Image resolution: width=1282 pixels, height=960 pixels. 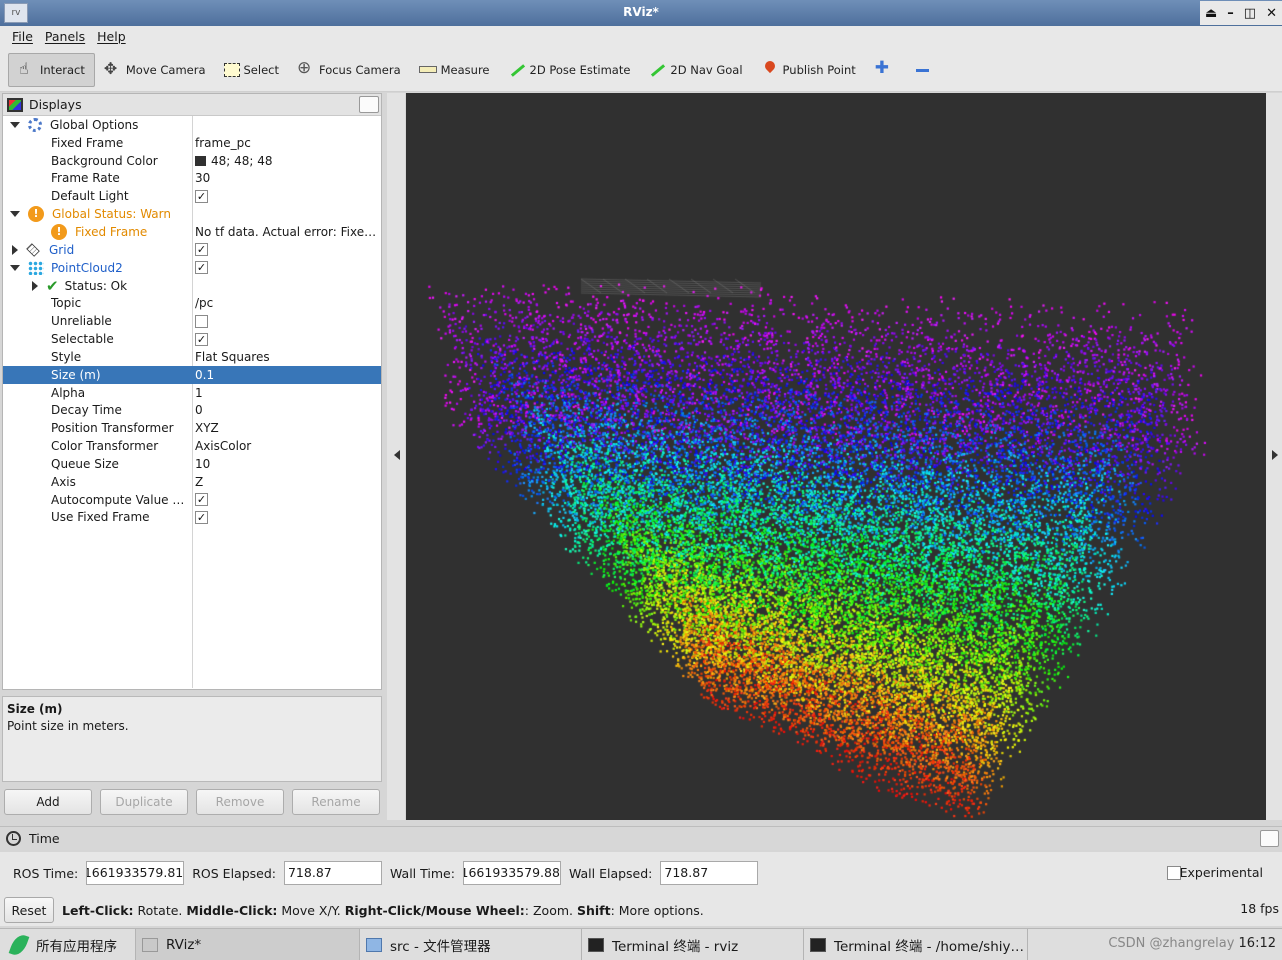 What do you see at coordinates (1250, 13) in the screenshot?
I see `maximize-icon: ◫` at bounding box center [1250, 13].